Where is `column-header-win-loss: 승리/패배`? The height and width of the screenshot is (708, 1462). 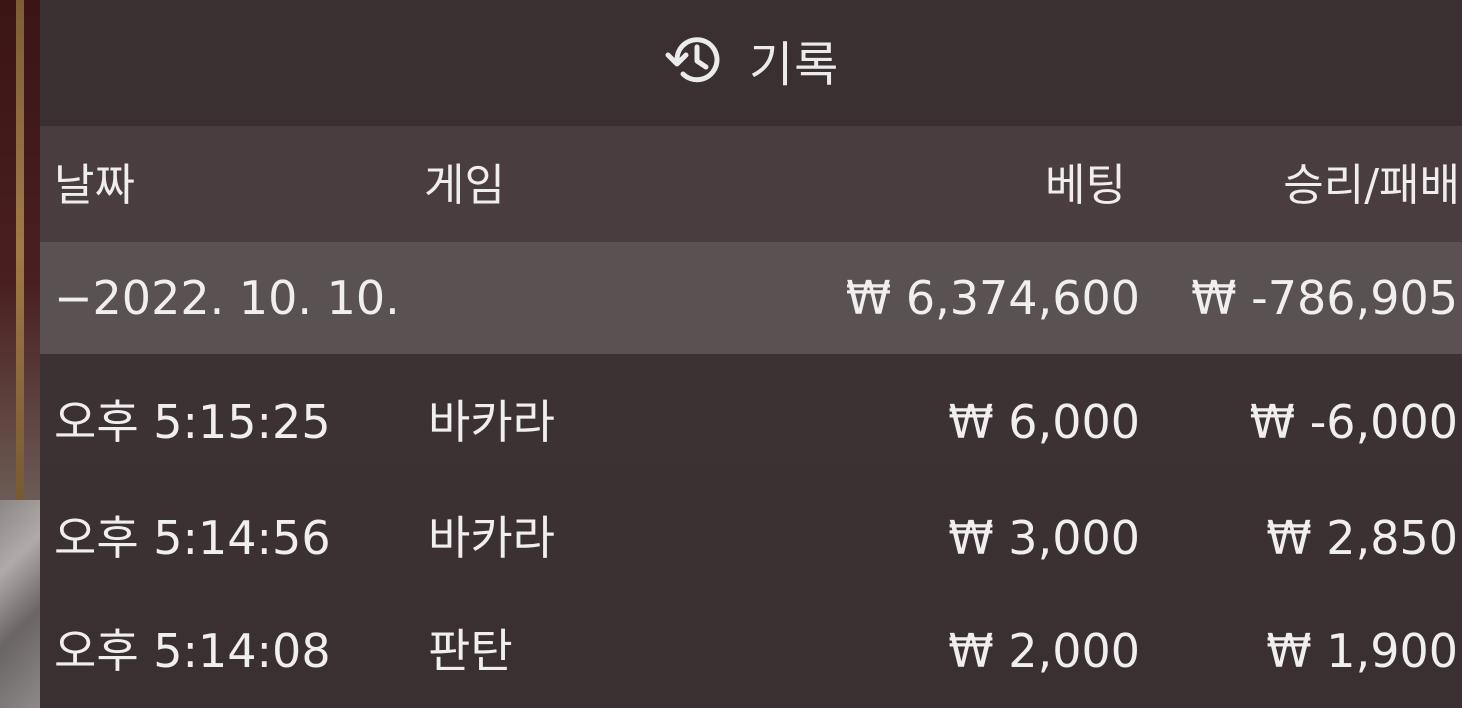
column-header-win-loss: 승리/패배 is located at coordinates (1371, 185).